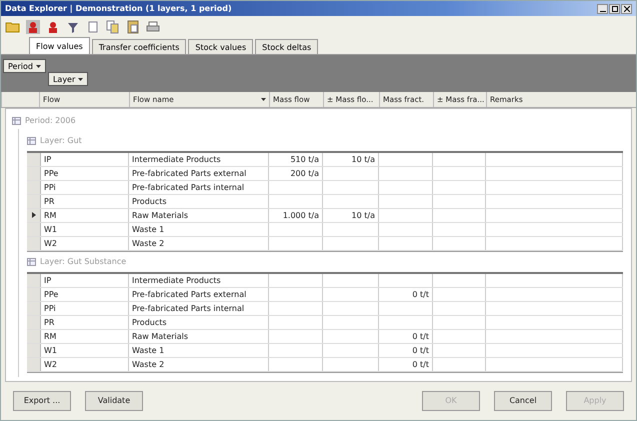 The image size is (637, 421). What do you see at coordinates (59, 45) in the screenshot?
I see `tab: Flow values` at bounding box center [59, 45].